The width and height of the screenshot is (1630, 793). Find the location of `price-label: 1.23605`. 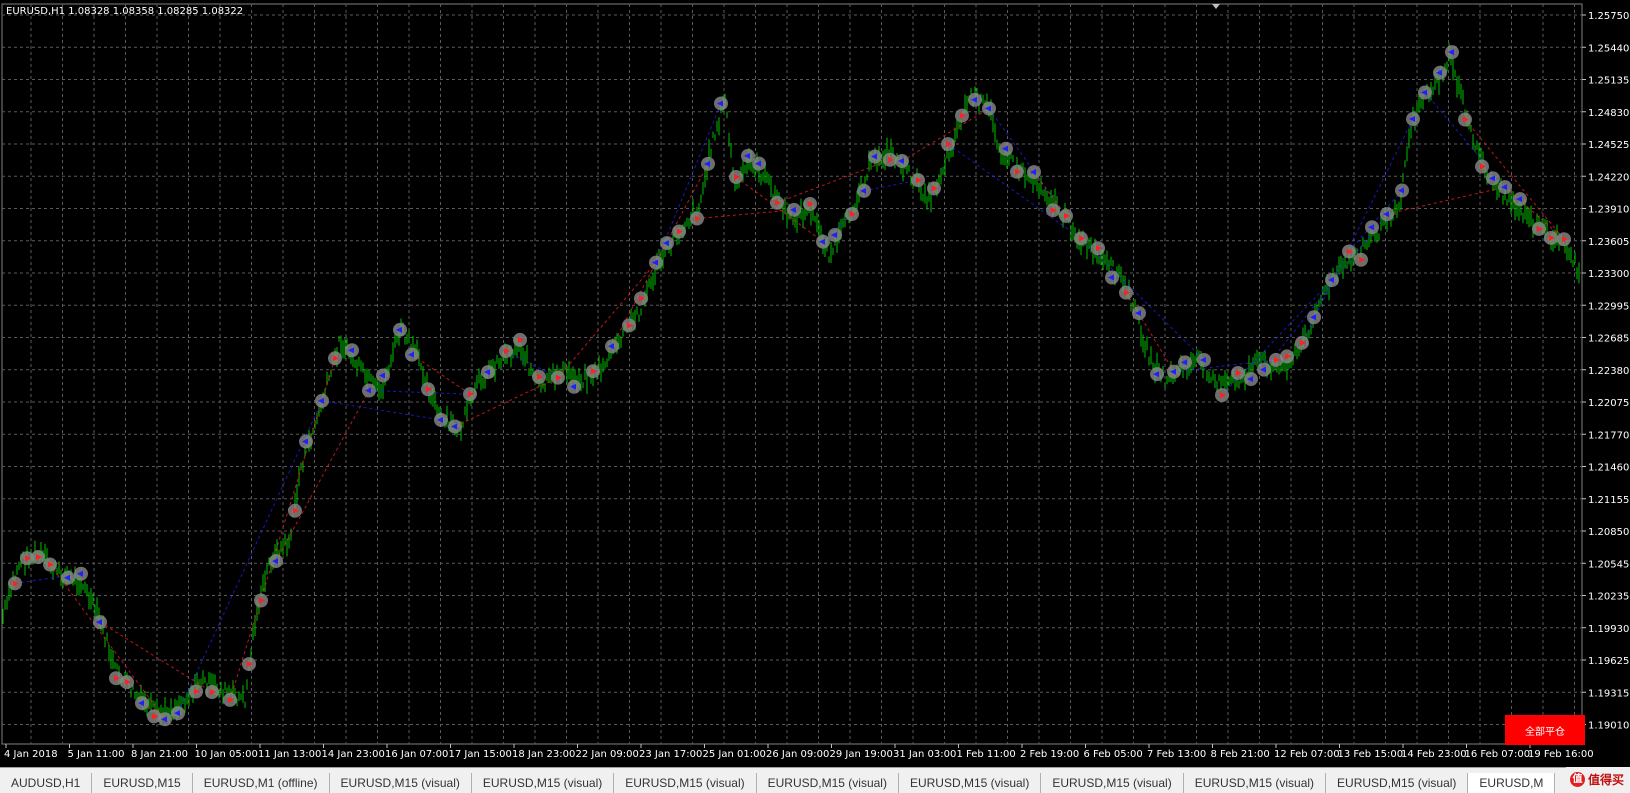

price-label: 1.23605 is located at coordinates (1608, 242).